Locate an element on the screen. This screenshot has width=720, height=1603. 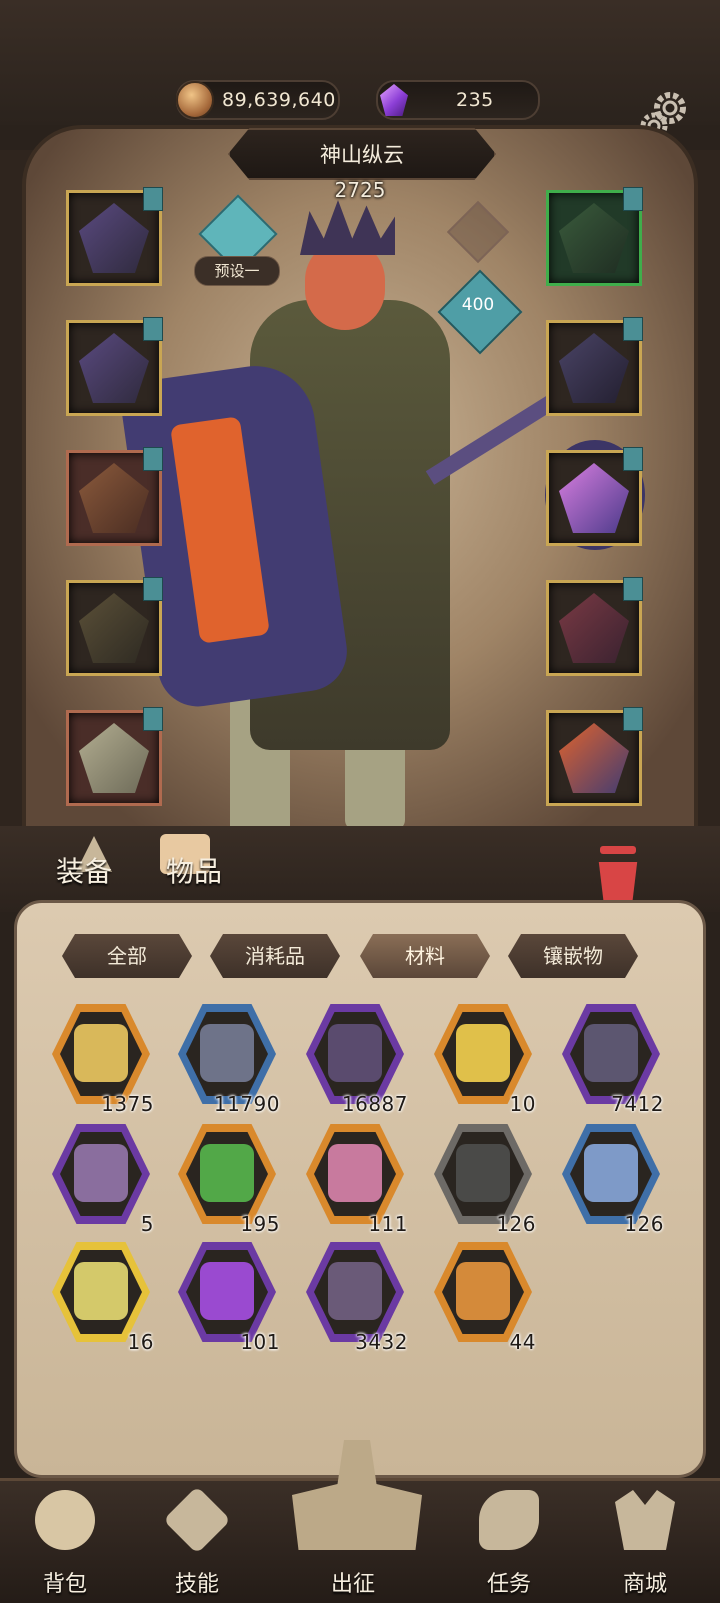
gloves-icon is located at coordinates (114, 498).